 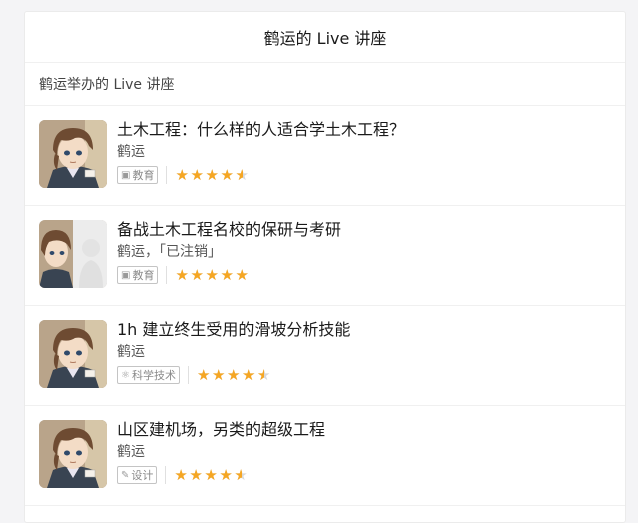 I want to click on live-speaker: 鹤运，「已注销」, so click(x=366, y=252).